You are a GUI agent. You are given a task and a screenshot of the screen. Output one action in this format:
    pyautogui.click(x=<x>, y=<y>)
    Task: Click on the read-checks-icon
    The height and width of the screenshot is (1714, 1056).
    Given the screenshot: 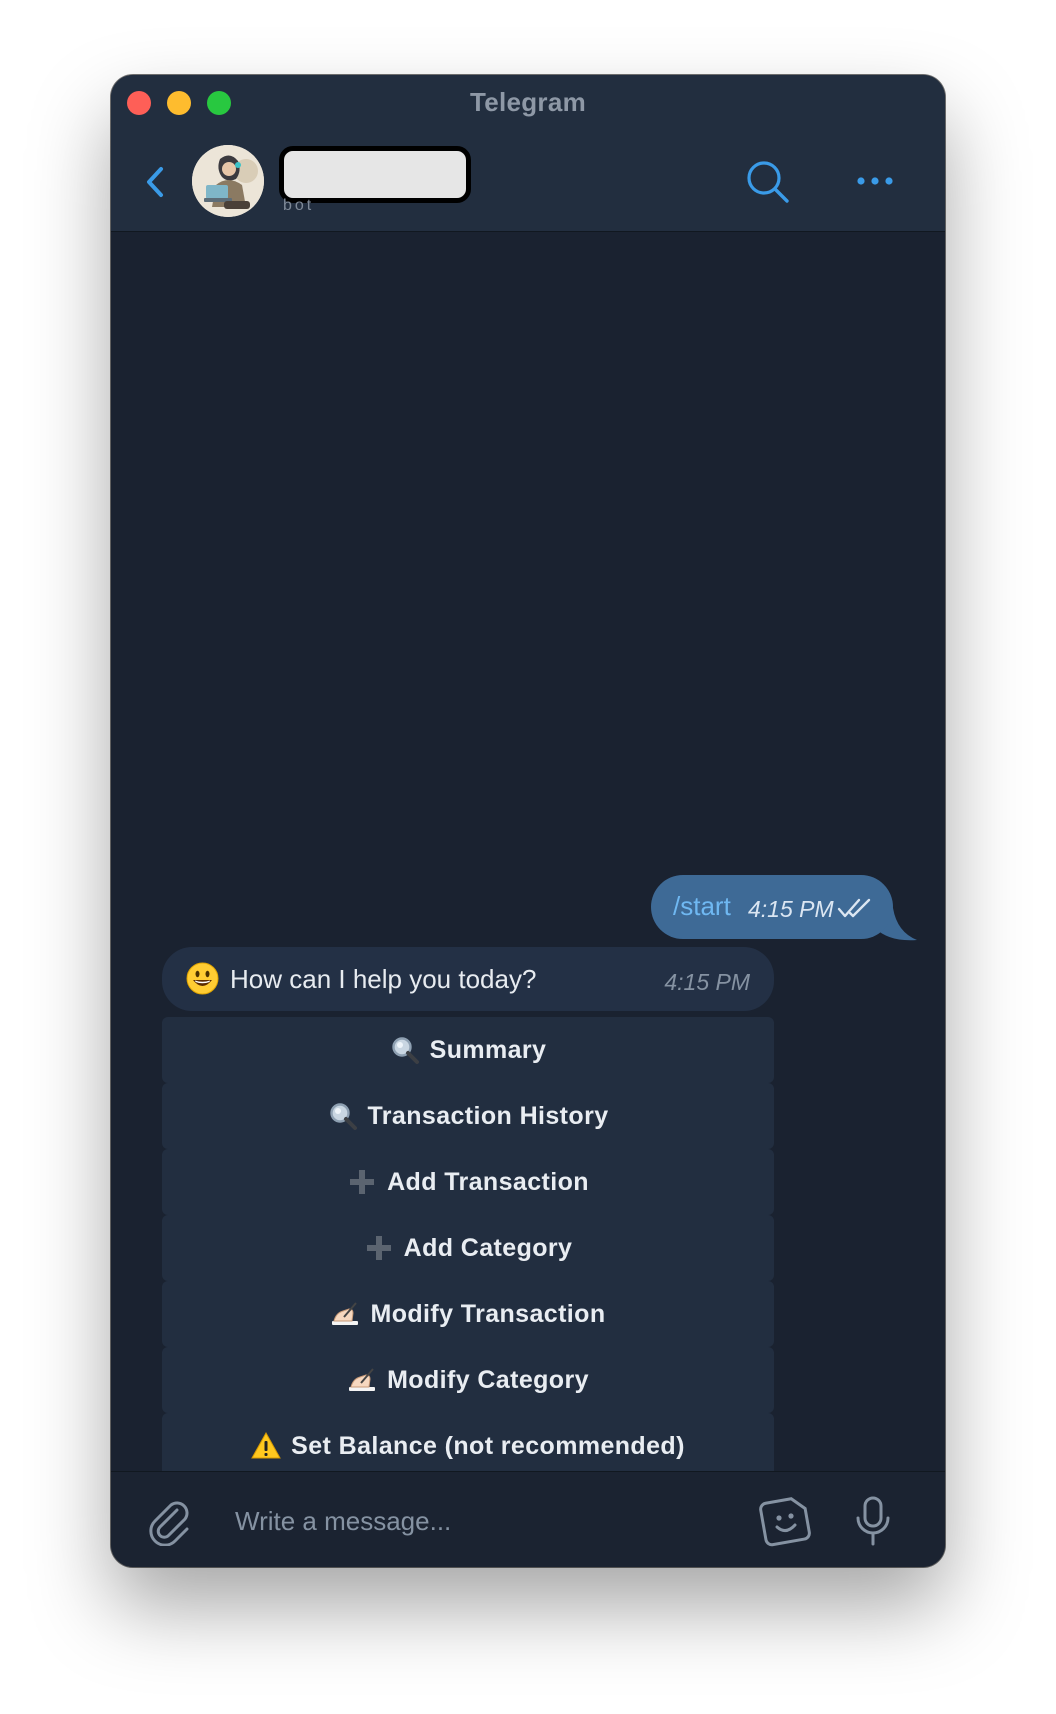 What is the action you would take?
    pyautogui.click(x=854, y=908)
    